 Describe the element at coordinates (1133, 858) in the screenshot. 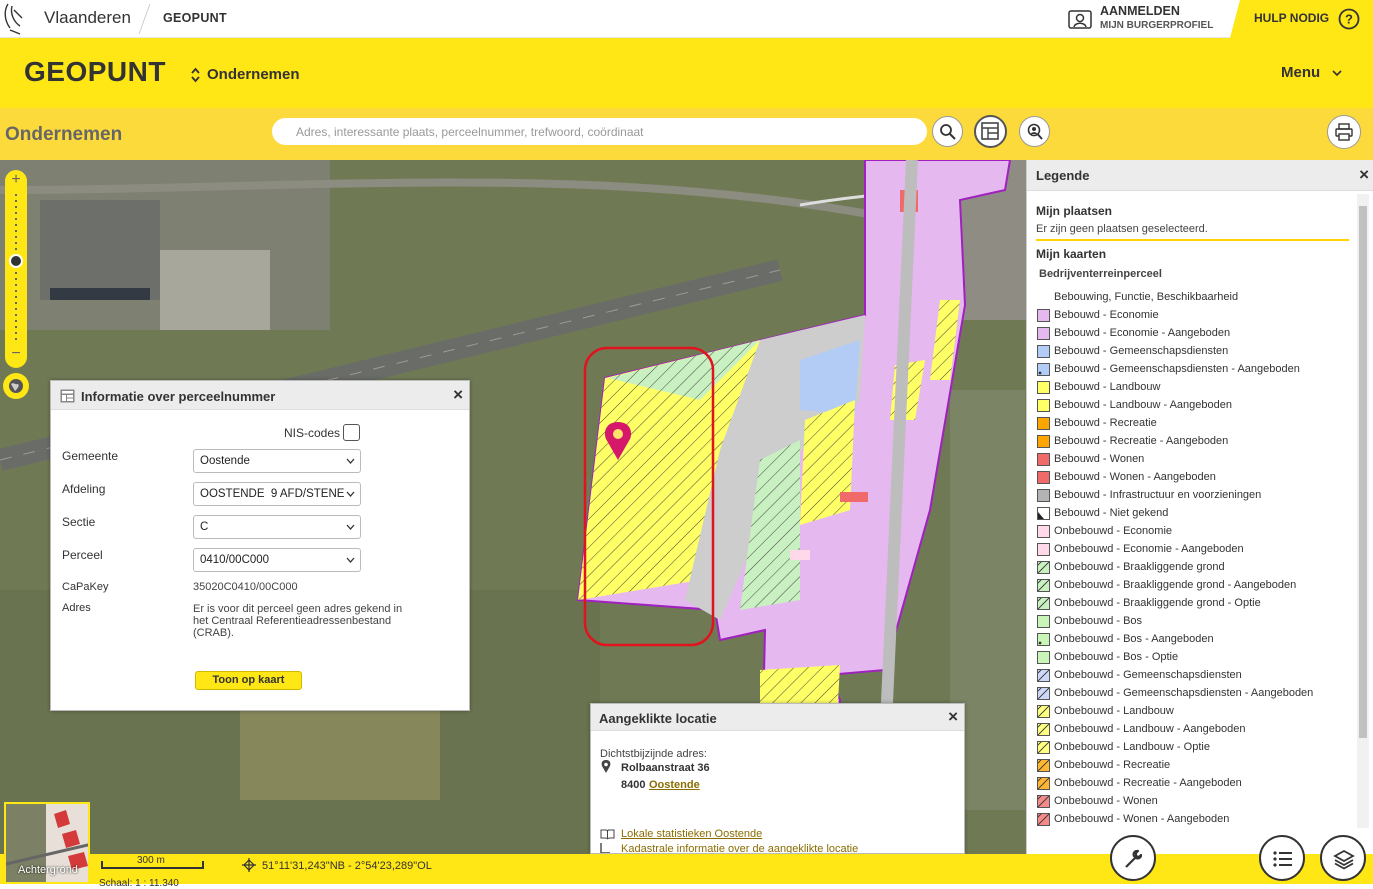

I see `tools-button` at that location.